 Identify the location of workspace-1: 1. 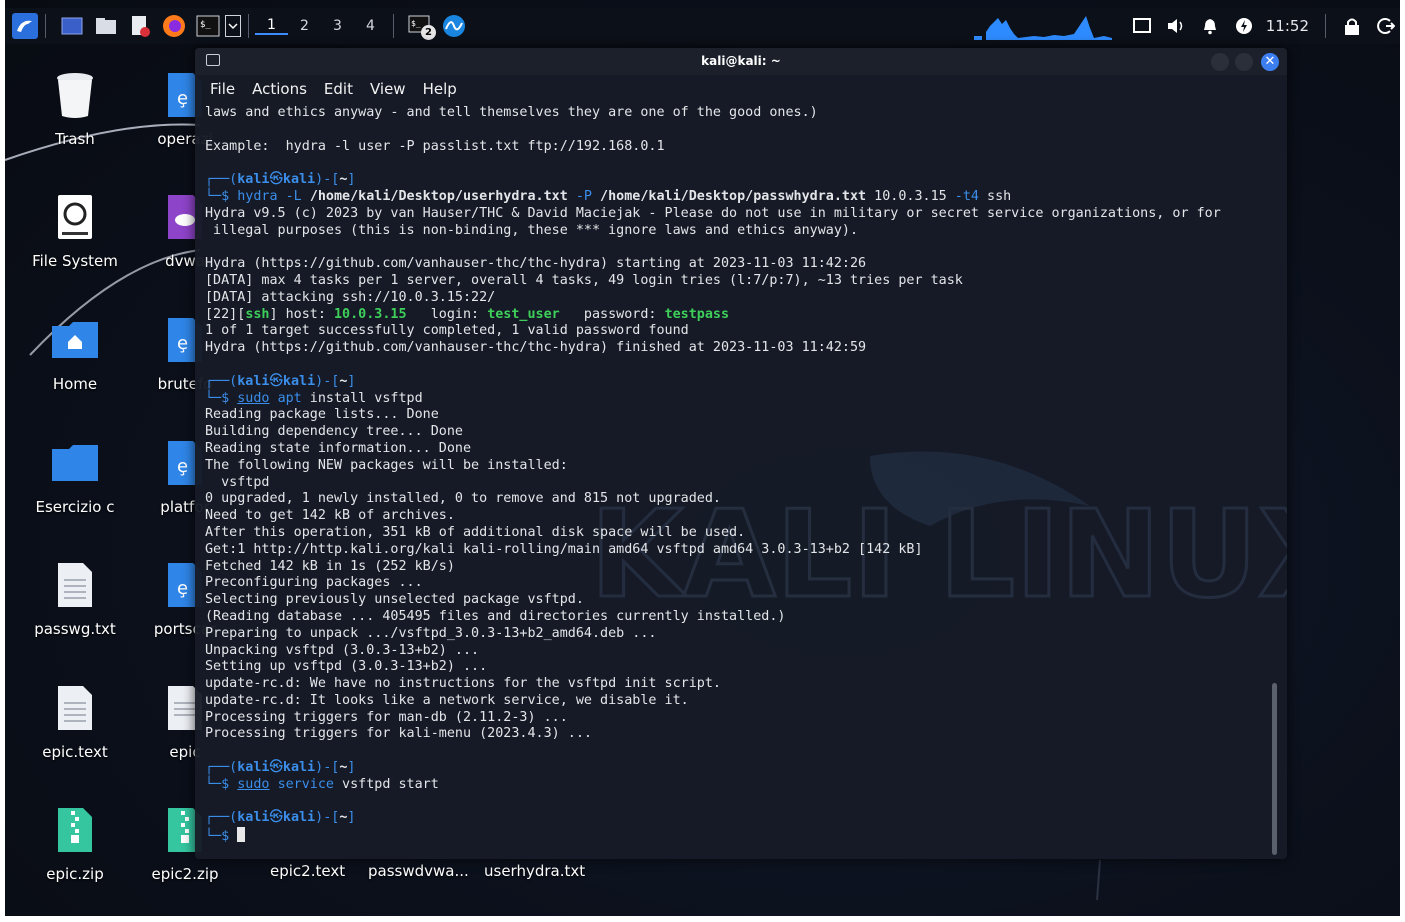
(271, 26).